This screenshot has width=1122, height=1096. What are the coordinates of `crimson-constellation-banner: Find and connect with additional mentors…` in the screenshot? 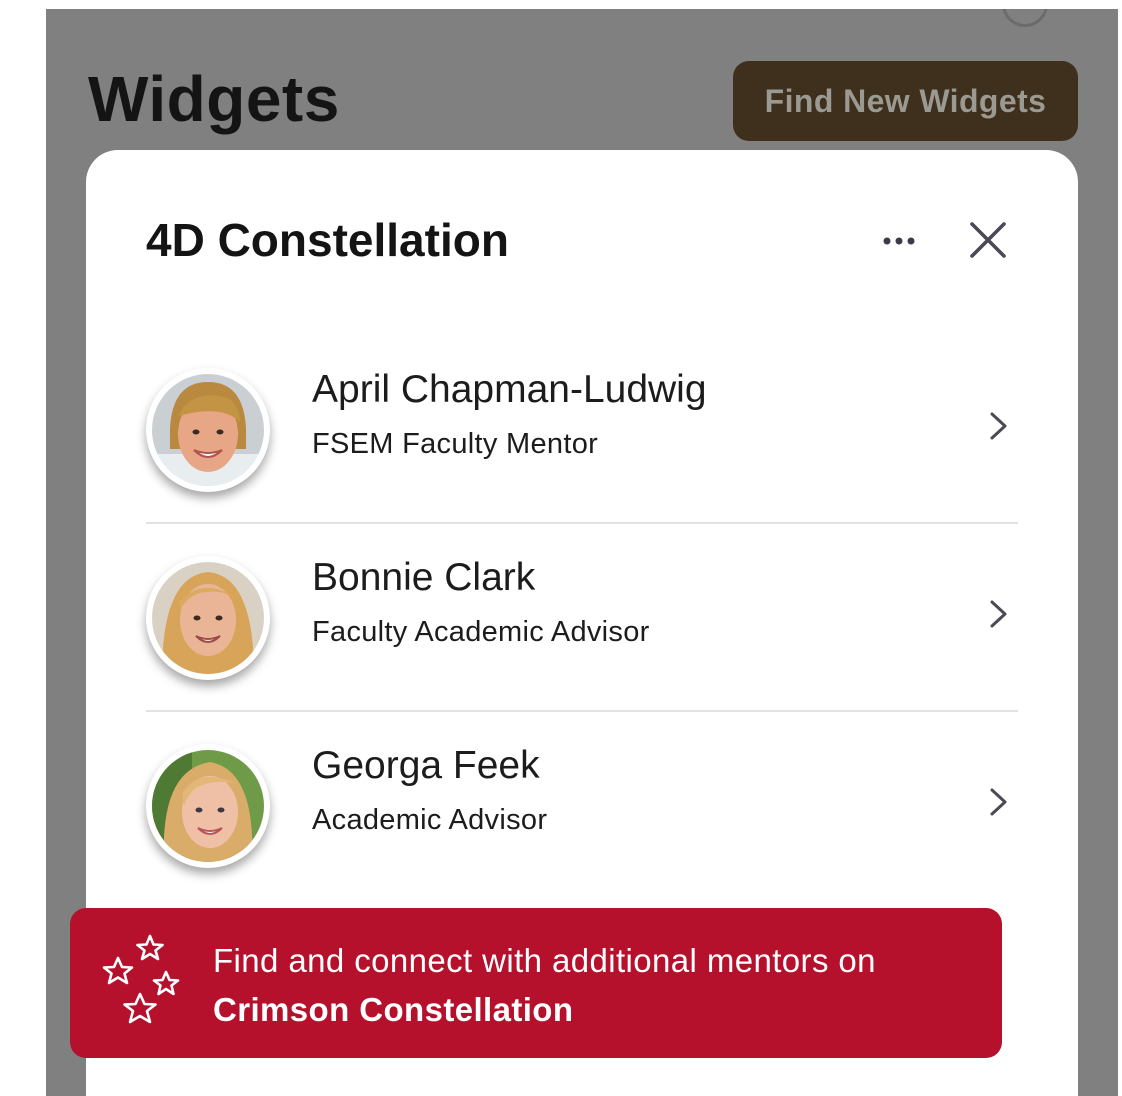 It's located at (536, 983).